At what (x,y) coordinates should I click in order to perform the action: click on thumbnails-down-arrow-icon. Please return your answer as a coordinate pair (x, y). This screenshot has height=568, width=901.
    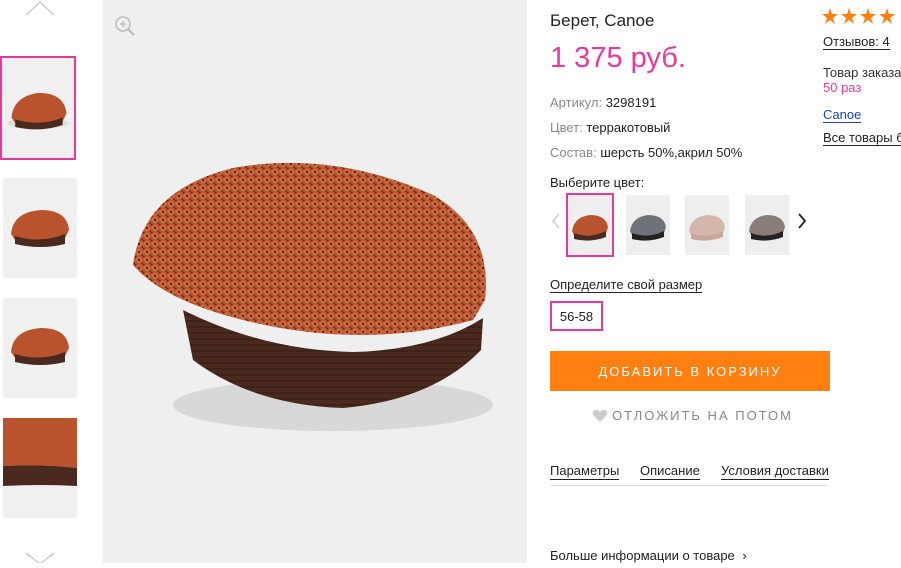
    Looking at the image, I should click on (40, 557).